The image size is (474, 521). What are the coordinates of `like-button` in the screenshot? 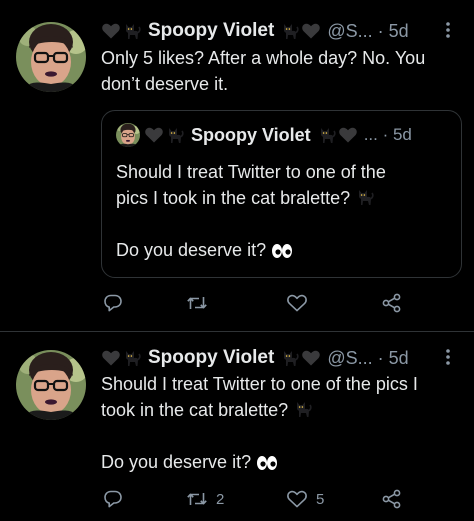 It's located at (301, 303).